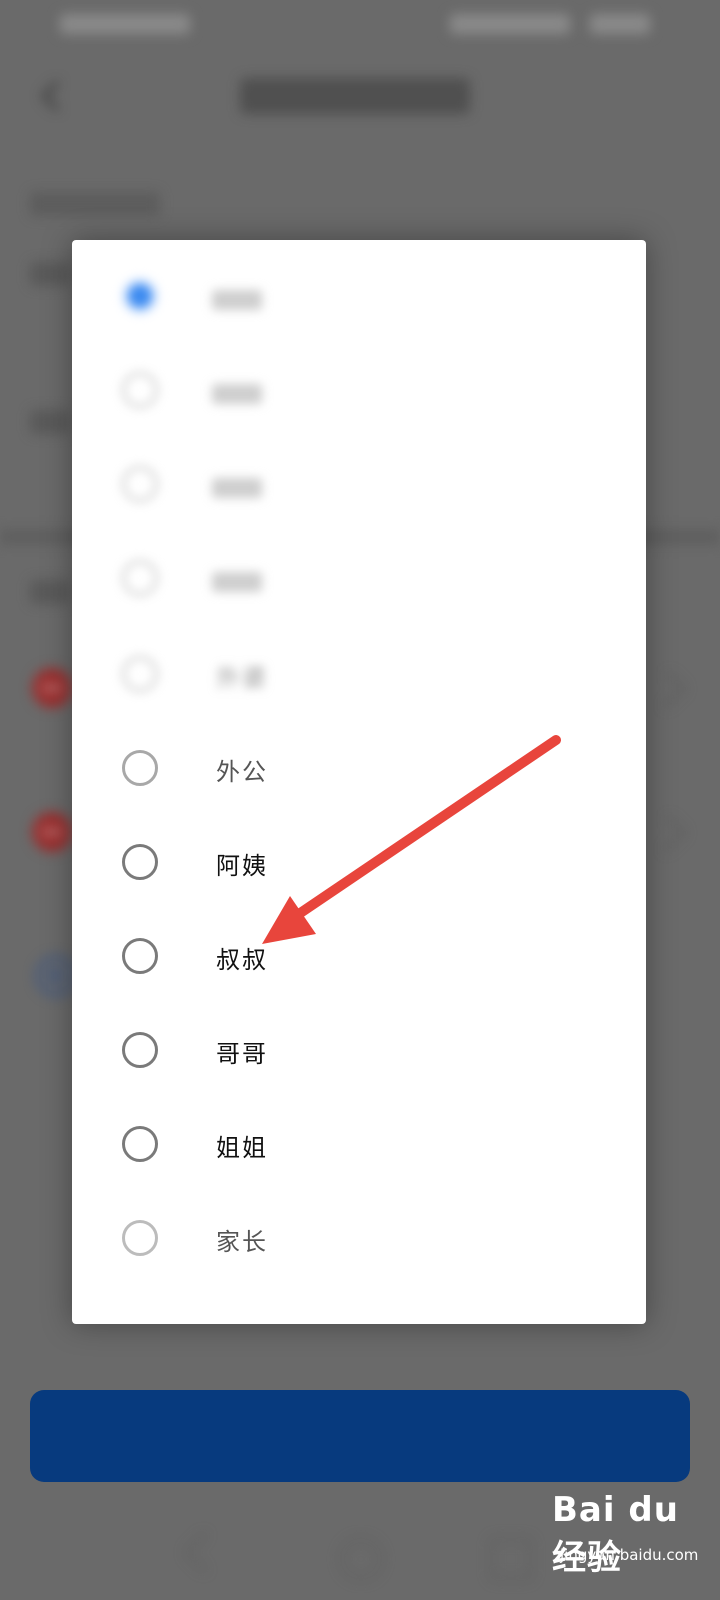  I want to click on watermark-logo: Bai du 经验, so click(615, 1534).